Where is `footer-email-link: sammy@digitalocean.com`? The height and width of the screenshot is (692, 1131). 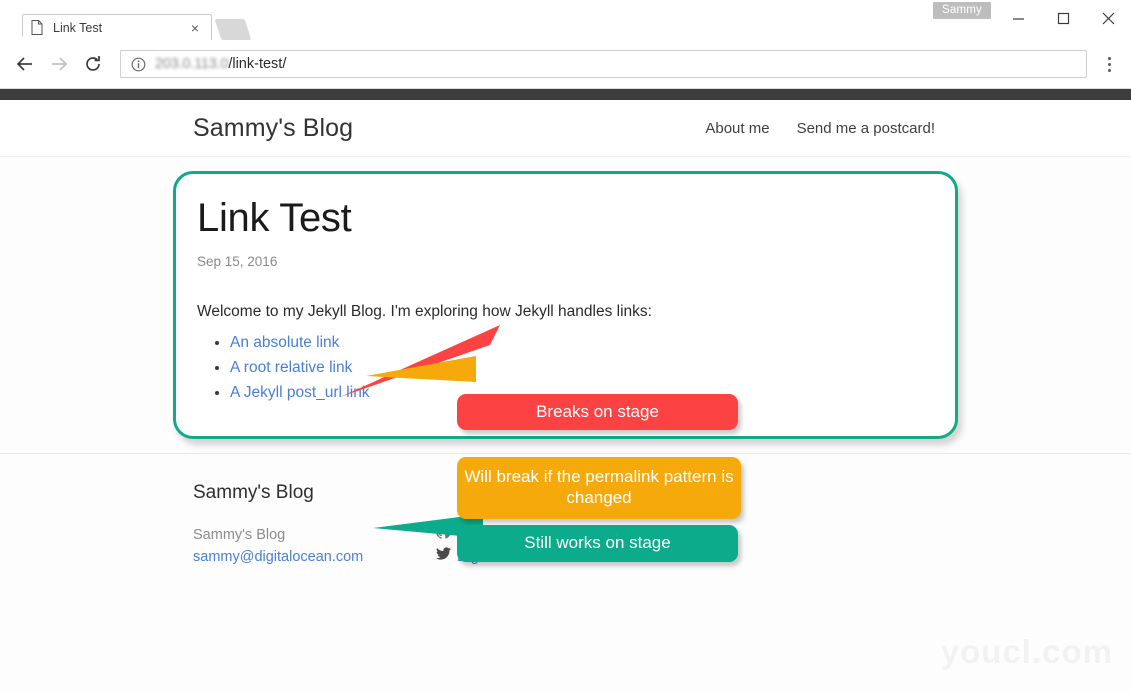
footer-email-link: sammy@digitalocean.com is located at coordinates (278, 557).